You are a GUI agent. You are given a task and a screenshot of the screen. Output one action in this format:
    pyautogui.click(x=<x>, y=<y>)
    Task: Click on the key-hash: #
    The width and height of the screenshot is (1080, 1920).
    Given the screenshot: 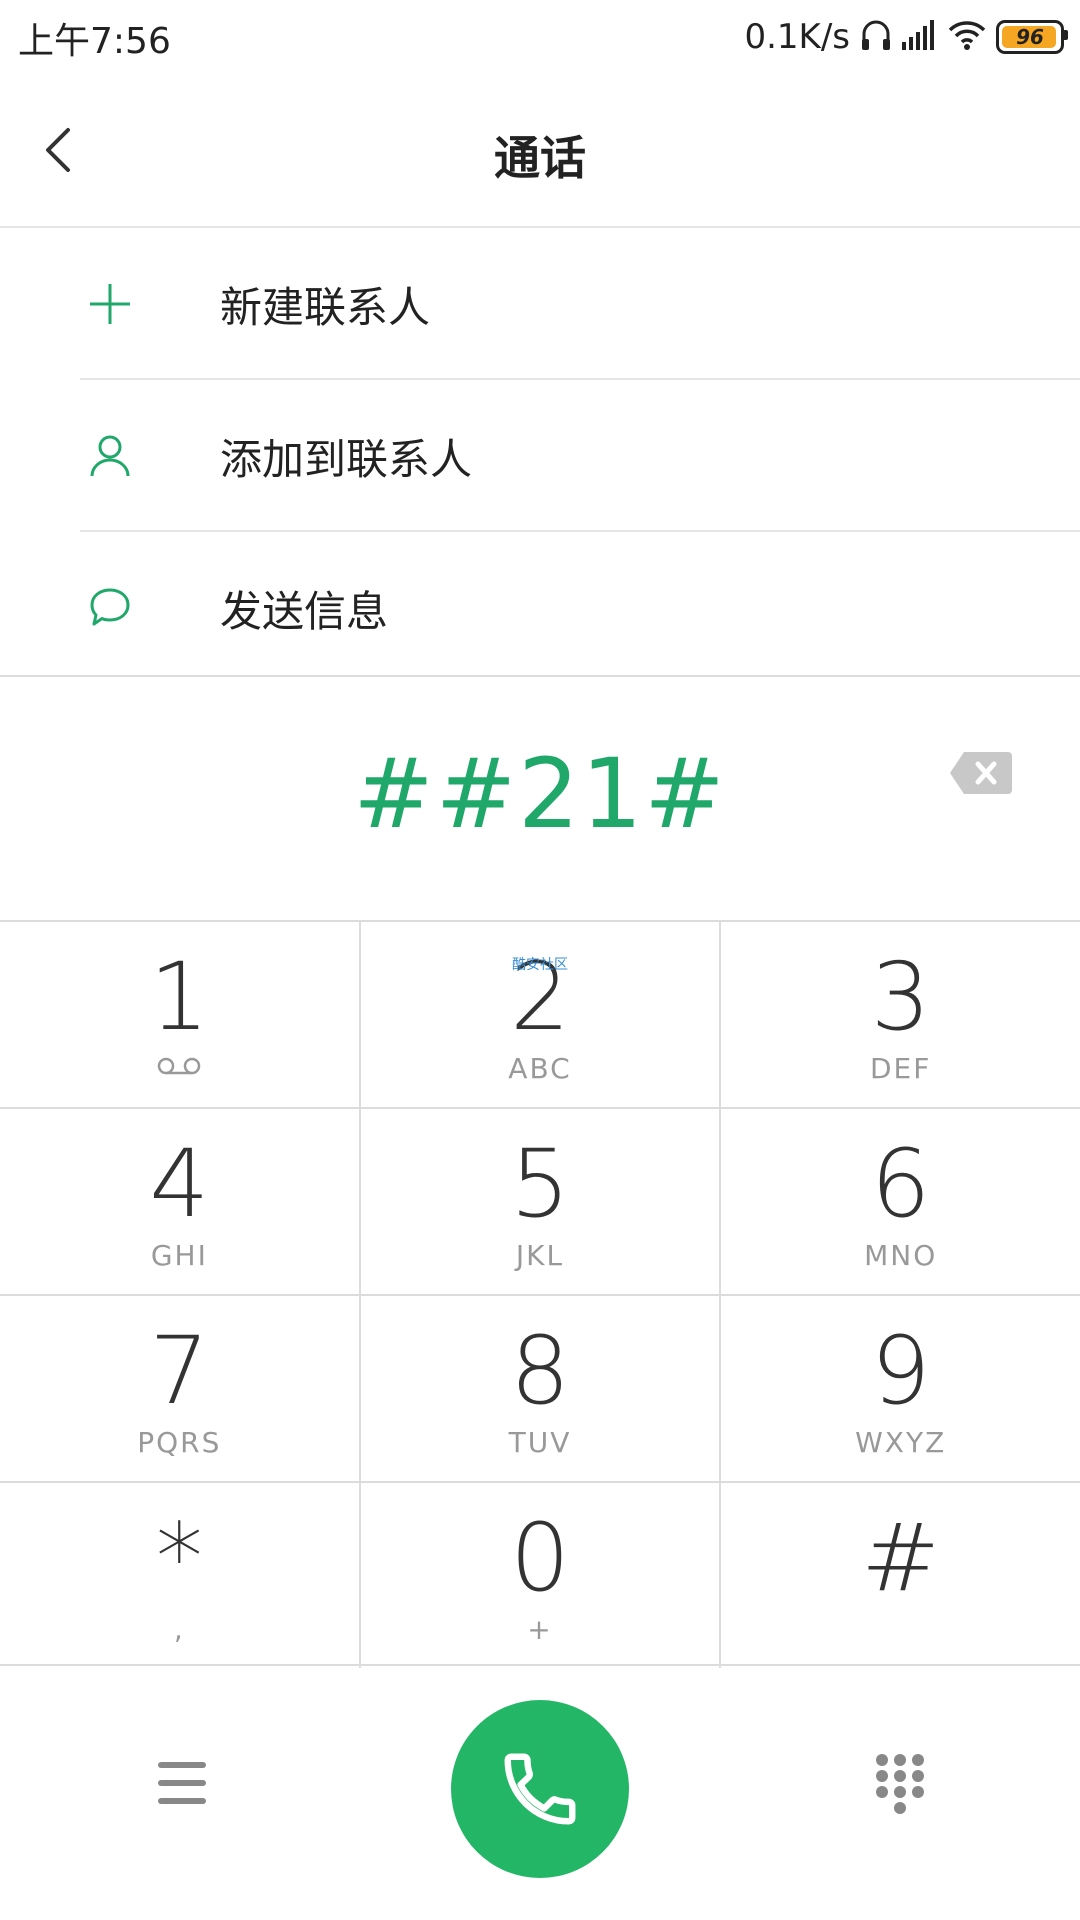 What is the action you would take?
    pyautogui.click(x=900, y=1575)
    